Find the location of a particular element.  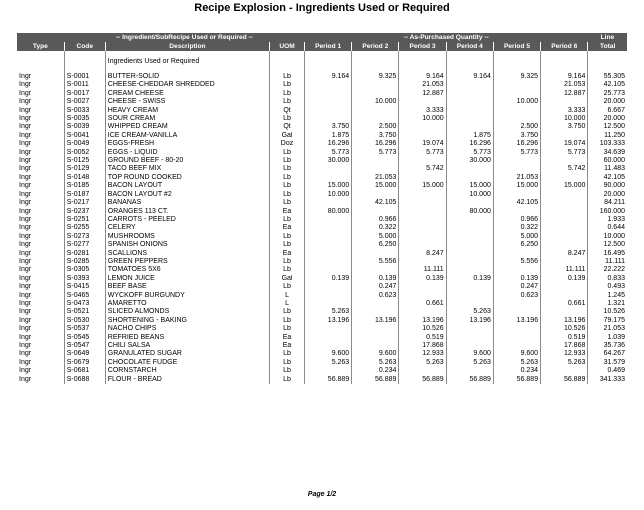

cell-period-2: 0.623 is located at coordinates (375, 295).